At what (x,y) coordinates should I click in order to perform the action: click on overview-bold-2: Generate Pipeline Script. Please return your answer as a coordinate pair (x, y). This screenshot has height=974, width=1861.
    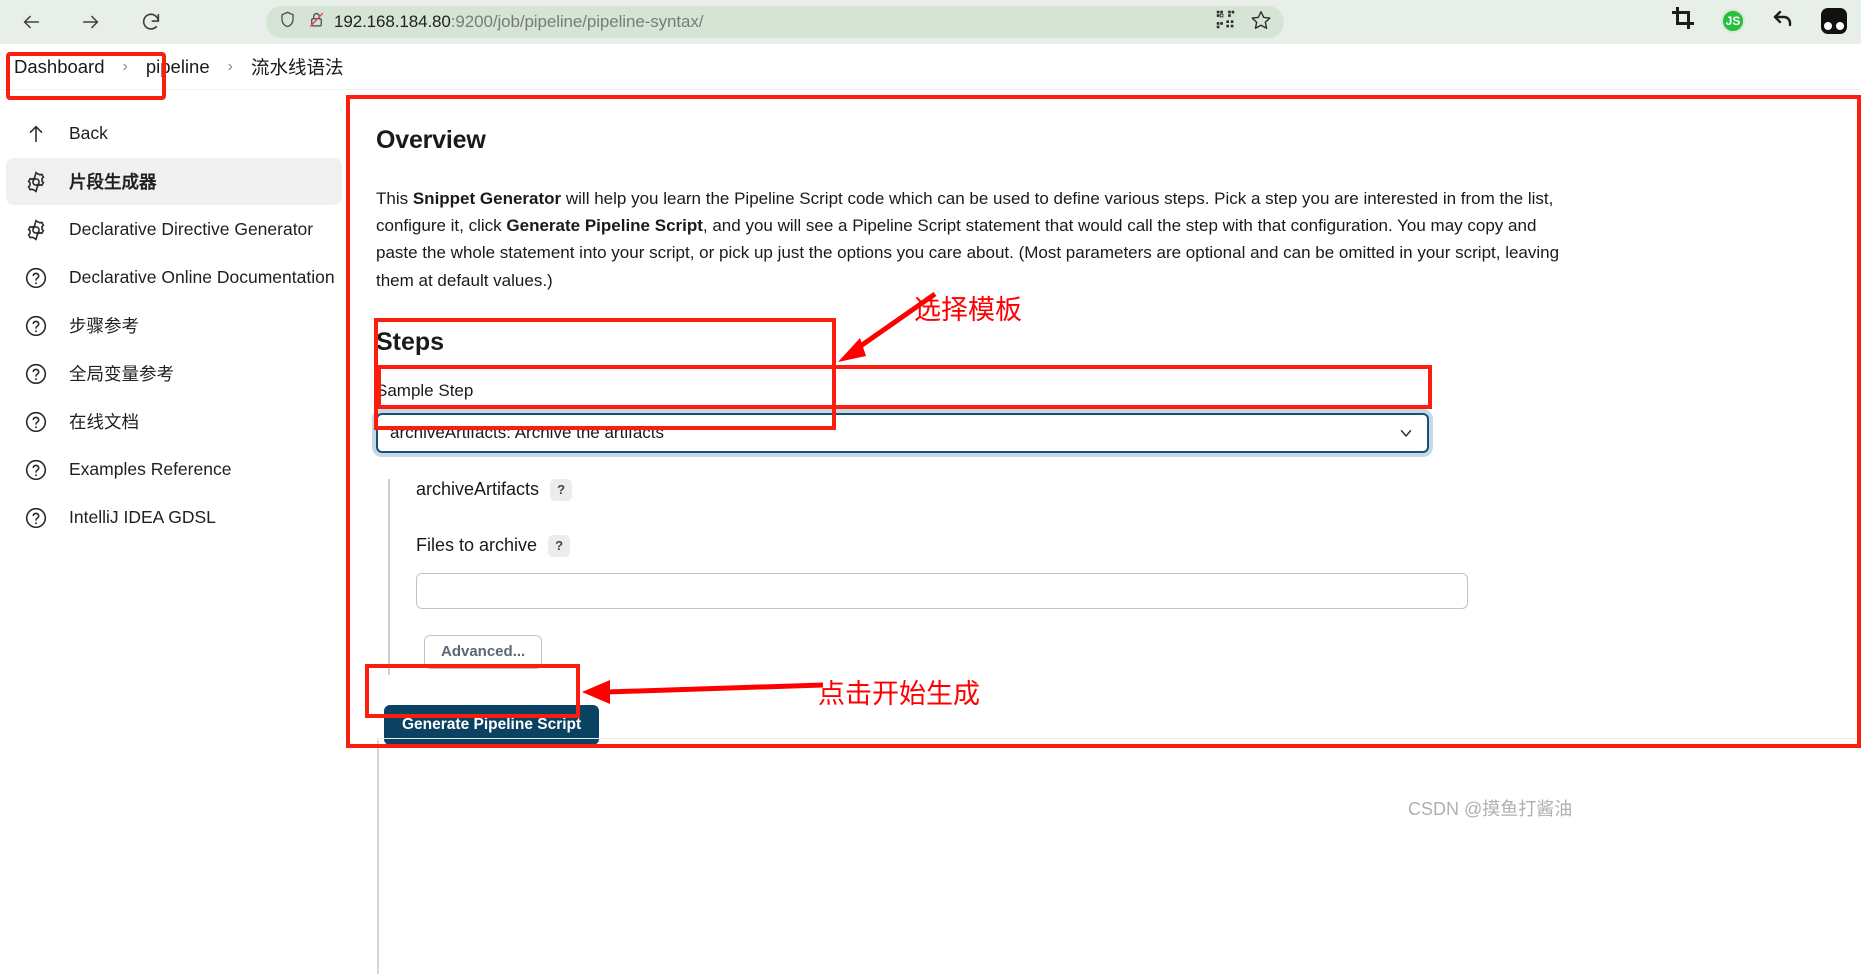
    Looking at the image, I should click on (604, 226).